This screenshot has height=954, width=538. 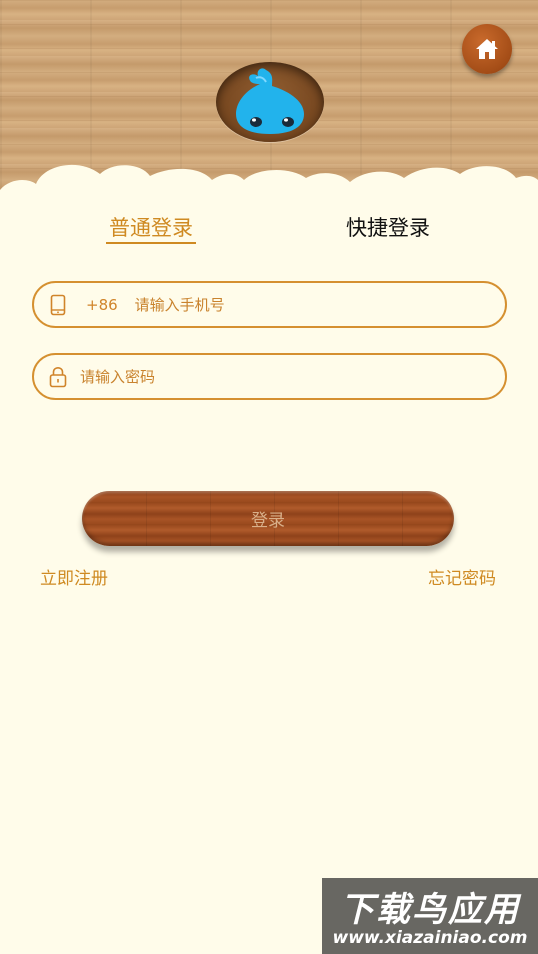 I want to click on phone-input, so click(x=304, y=304).